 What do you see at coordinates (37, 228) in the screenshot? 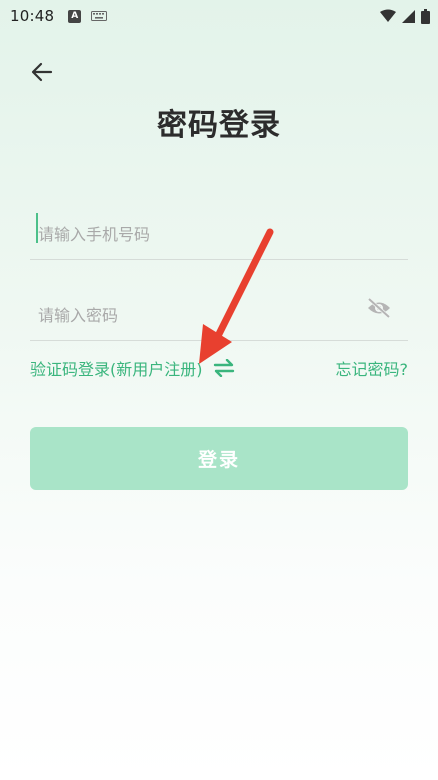
I see `text-cursor` at bounding box center [37, 228].